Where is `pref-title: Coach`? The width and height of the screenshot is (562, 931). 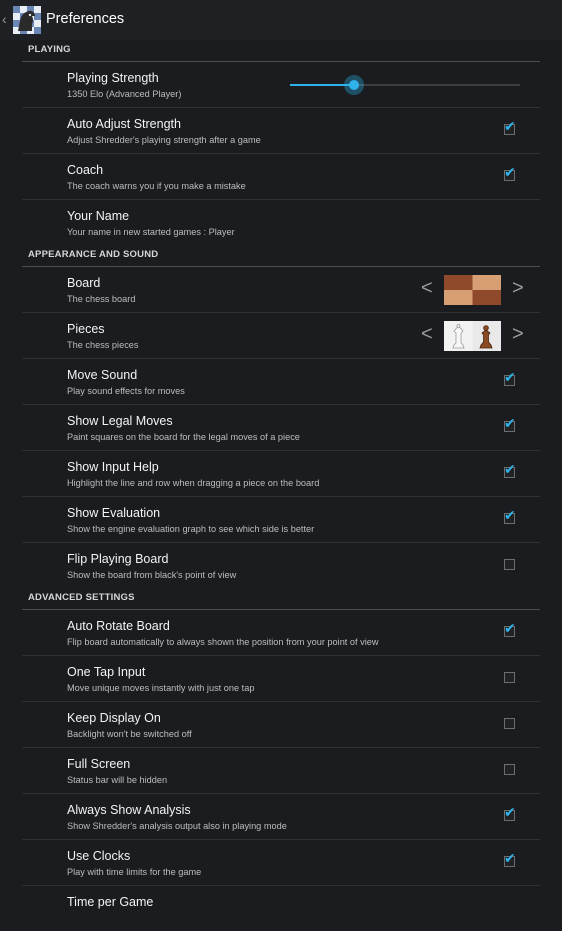
pref-title: Coach is located at coordinates (85, 170).